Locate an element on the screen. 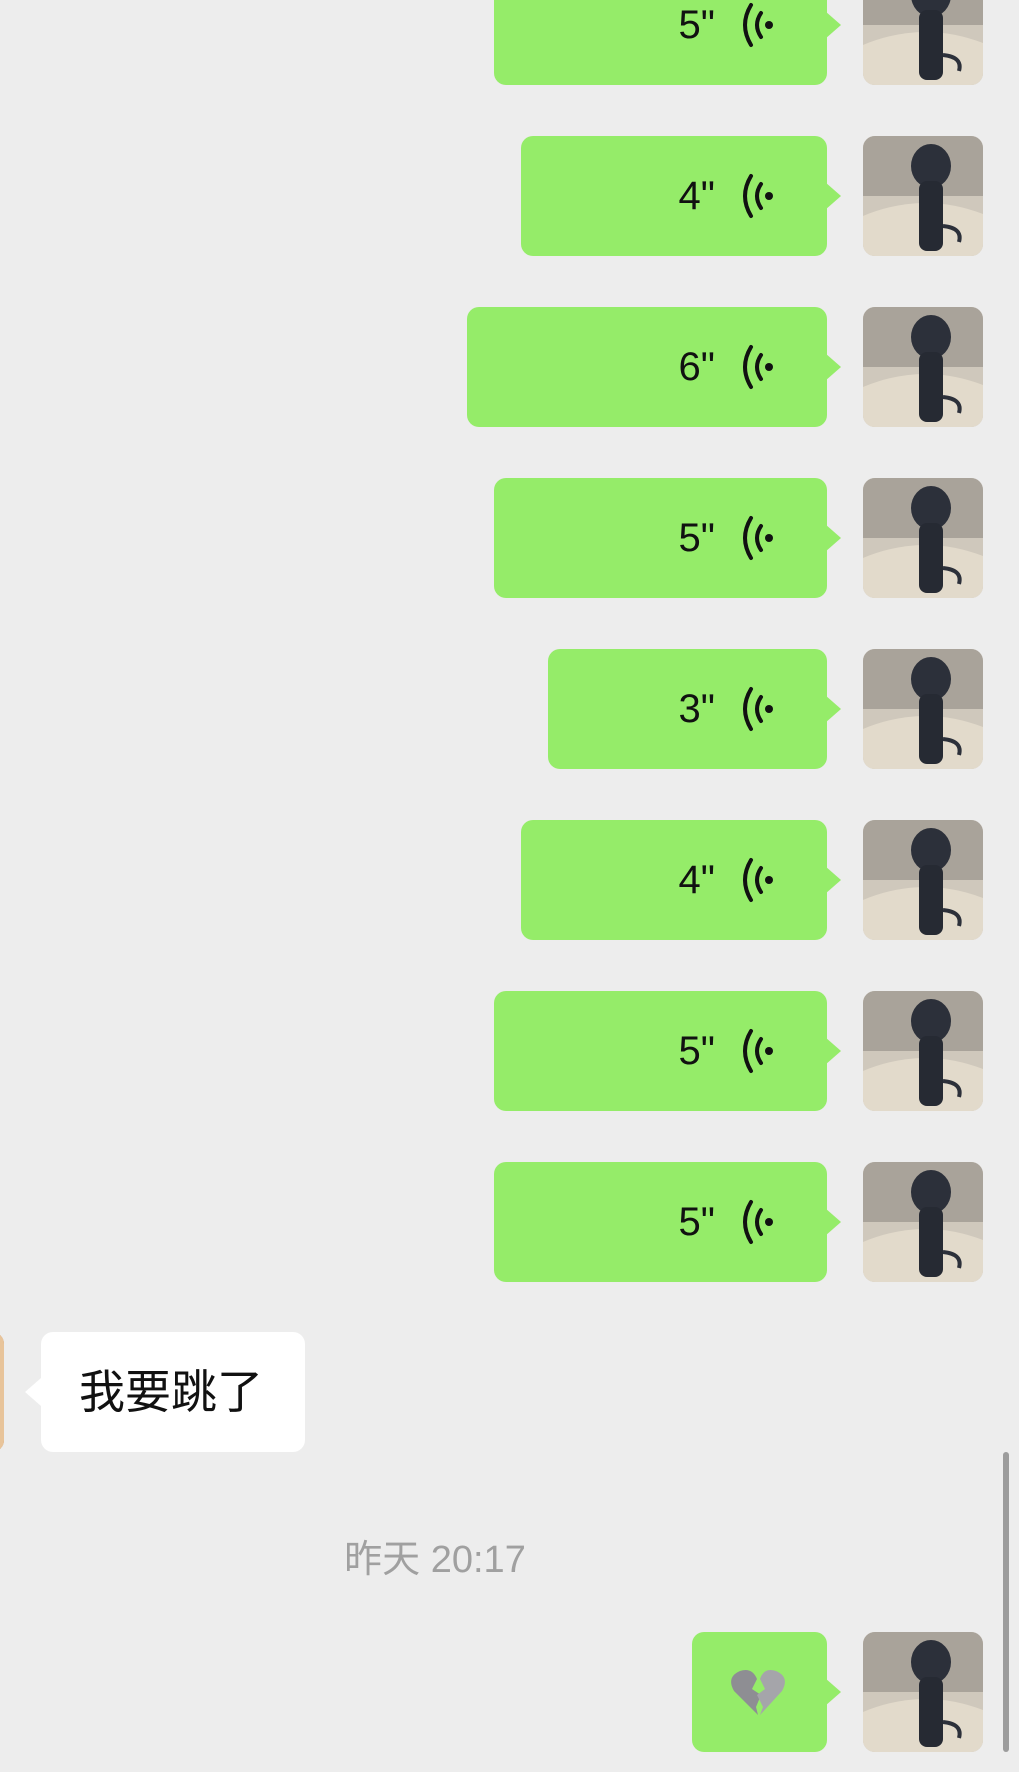 Image resolution: width=1019 pixels, height=1772 pixels. emoji-message-bubble is located at coordinates (766, 1692).